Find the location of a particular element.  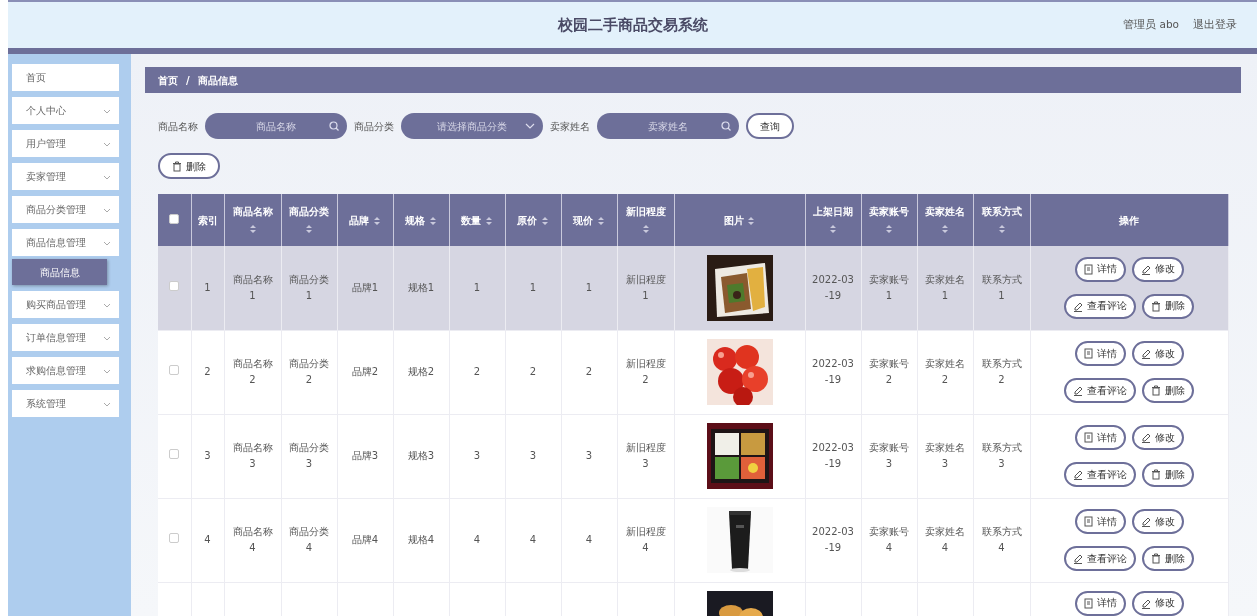

column-header: 现价 is located at coordinates (583, 220).